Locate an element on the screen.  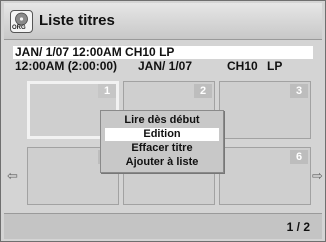
arrow-left-icon: ⇦ is located at coordinates (12, 175).